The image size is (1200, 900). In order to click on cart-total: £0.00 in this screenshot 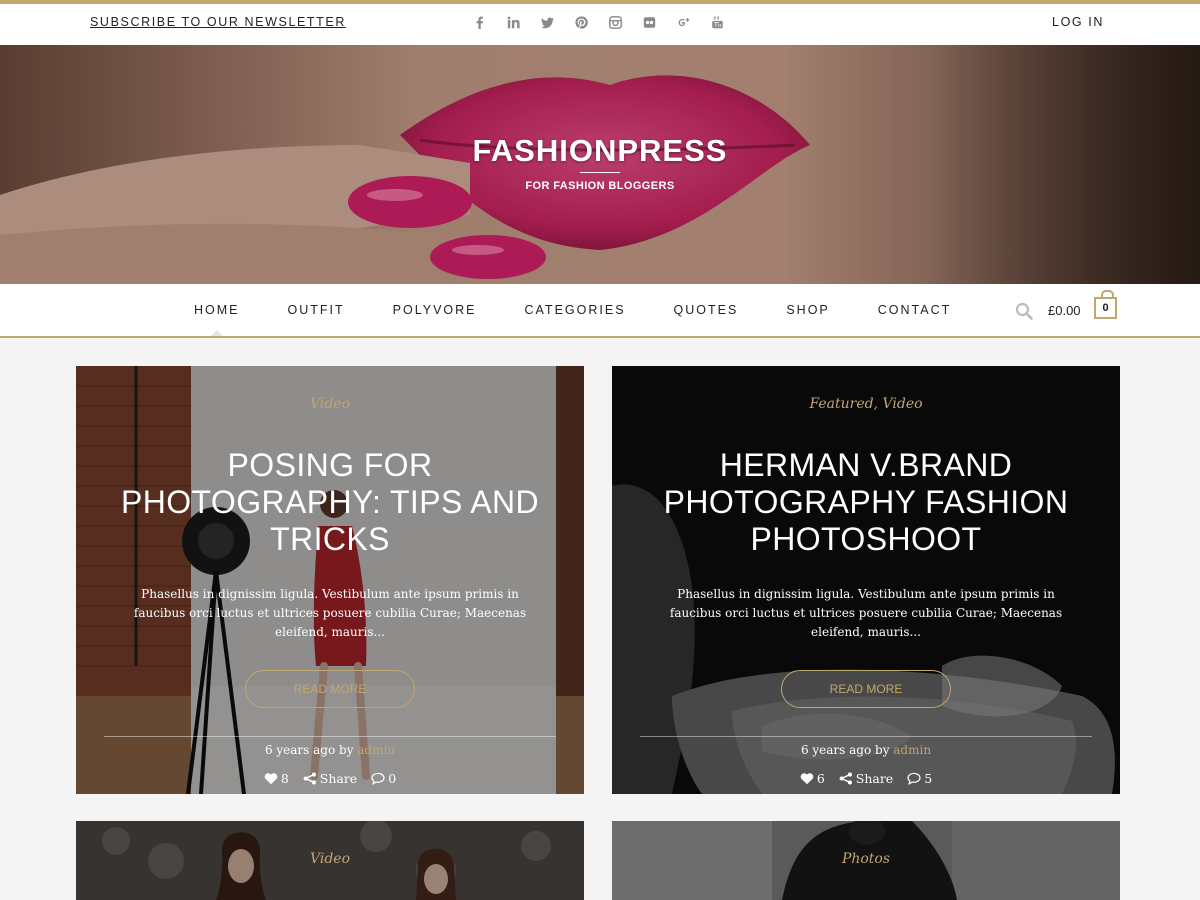, I will do `click(1064, 310)`.